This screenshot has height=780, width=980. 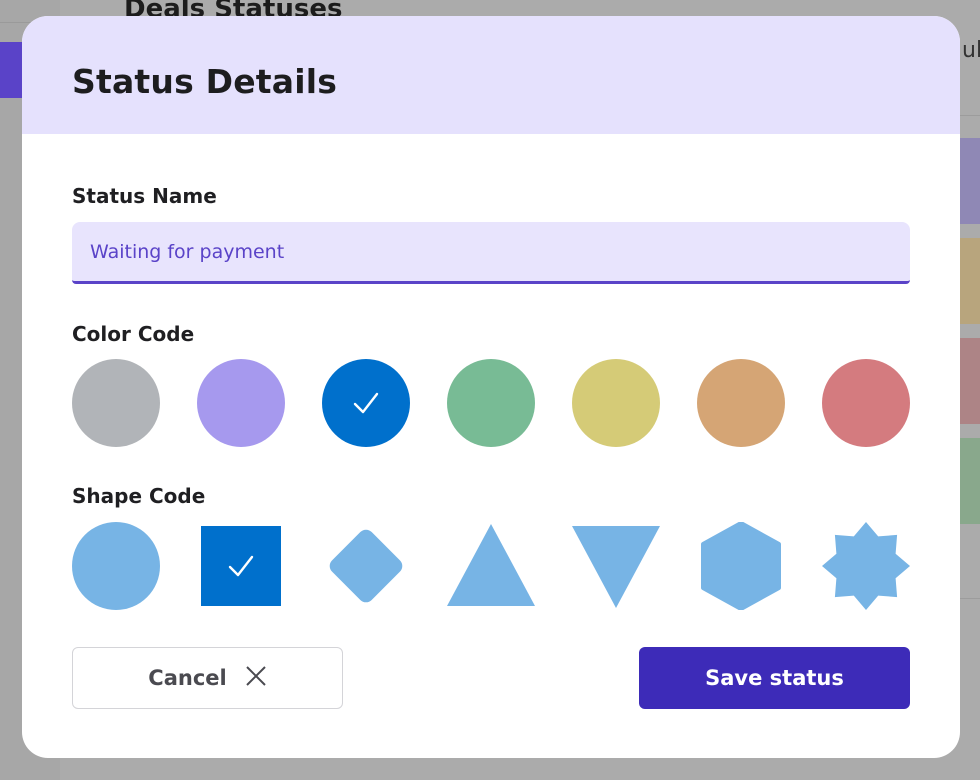 What do you see at coordinates (616, 403) in the screenshot?
I see `color-swatch-yellow` at bounding box center [616, 403].